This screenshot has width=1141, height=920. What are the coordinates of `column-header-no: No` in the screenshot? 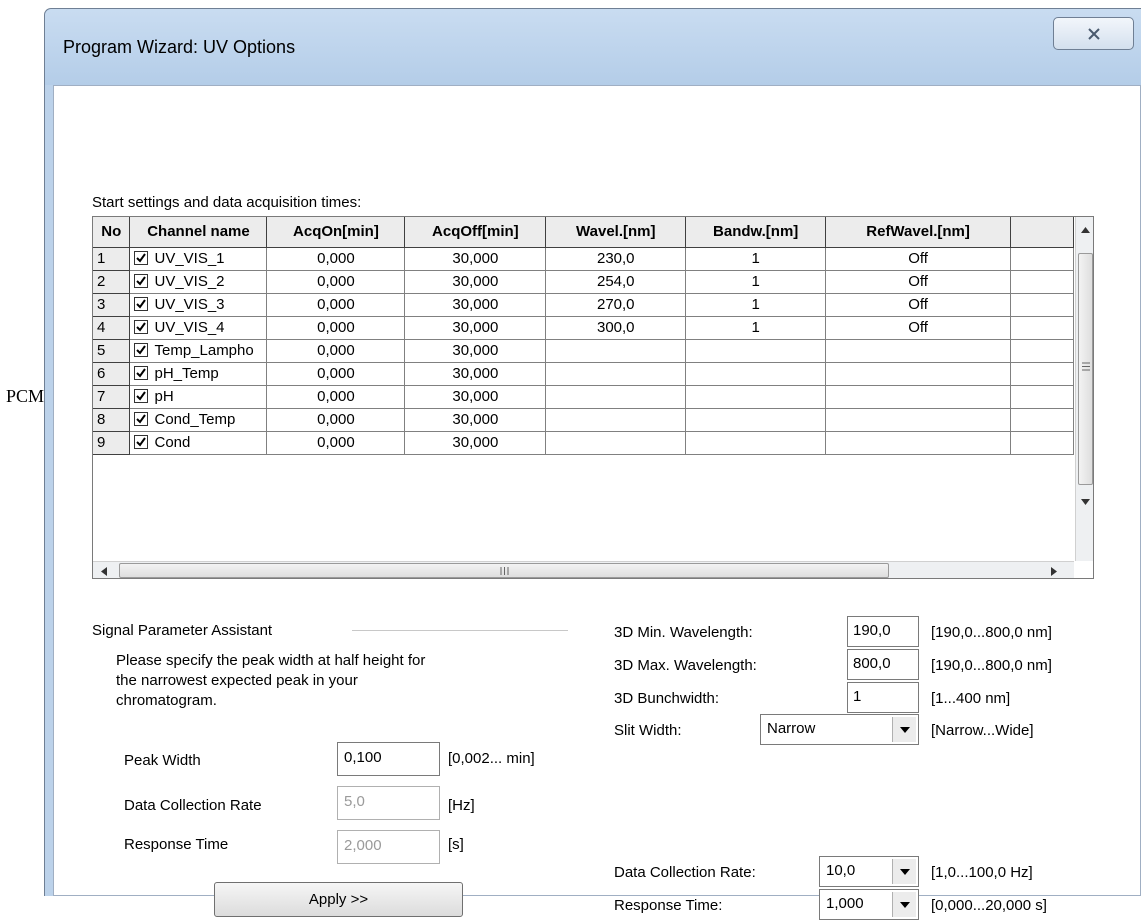 It's located at (112, 232).